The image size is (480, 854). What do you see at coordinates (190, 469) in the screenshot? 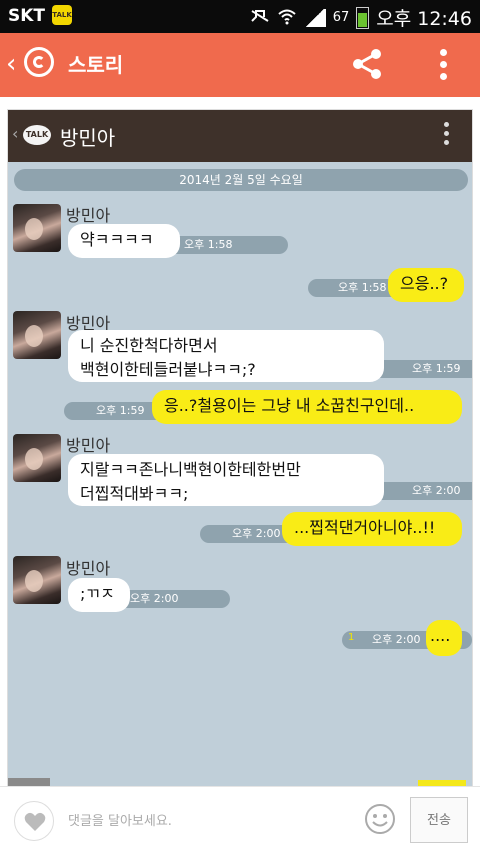
I see `message-line: 지랄ㅋㅋ존나니백현이한테한번만` at bounding box center [190, 469].